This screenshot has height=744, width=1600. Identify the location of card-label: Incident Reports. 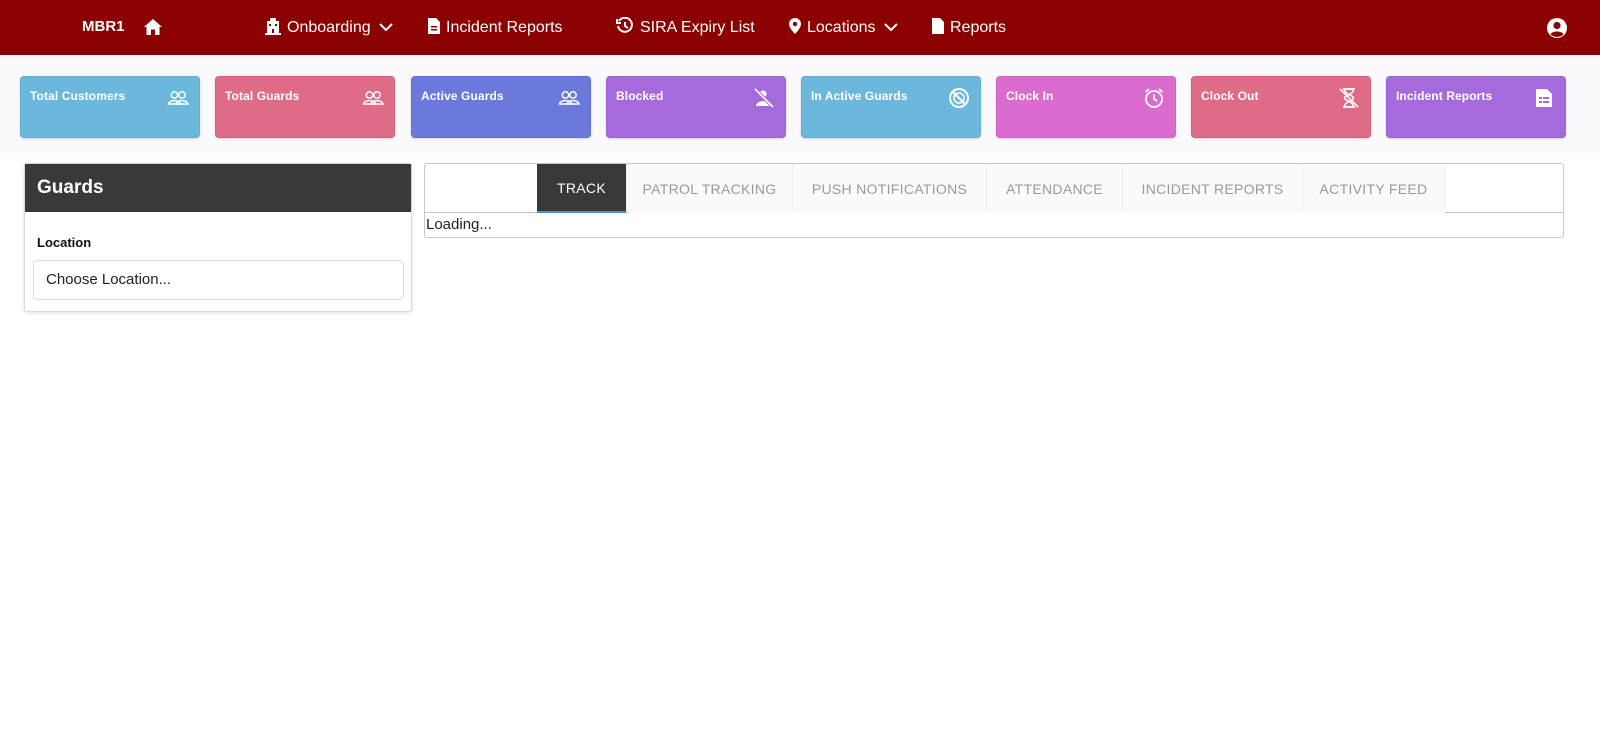
(1444, 96).